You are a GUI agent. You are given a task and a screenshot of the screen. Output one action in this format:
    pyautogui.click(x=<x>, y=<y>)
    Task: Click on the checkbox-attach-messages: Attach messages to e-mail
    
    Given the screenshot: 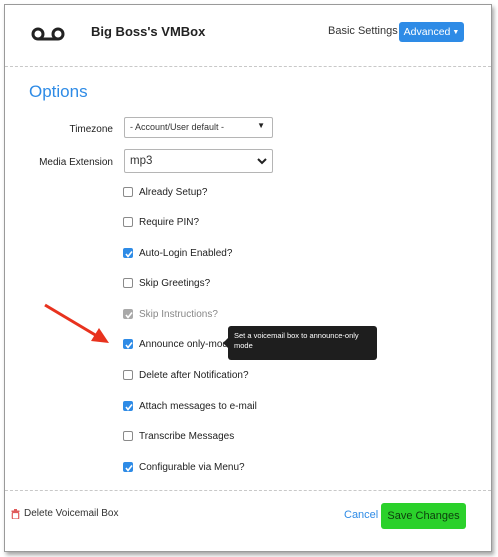 What is the action you would take?
    pyautogui.click(x=190, y=406)
    